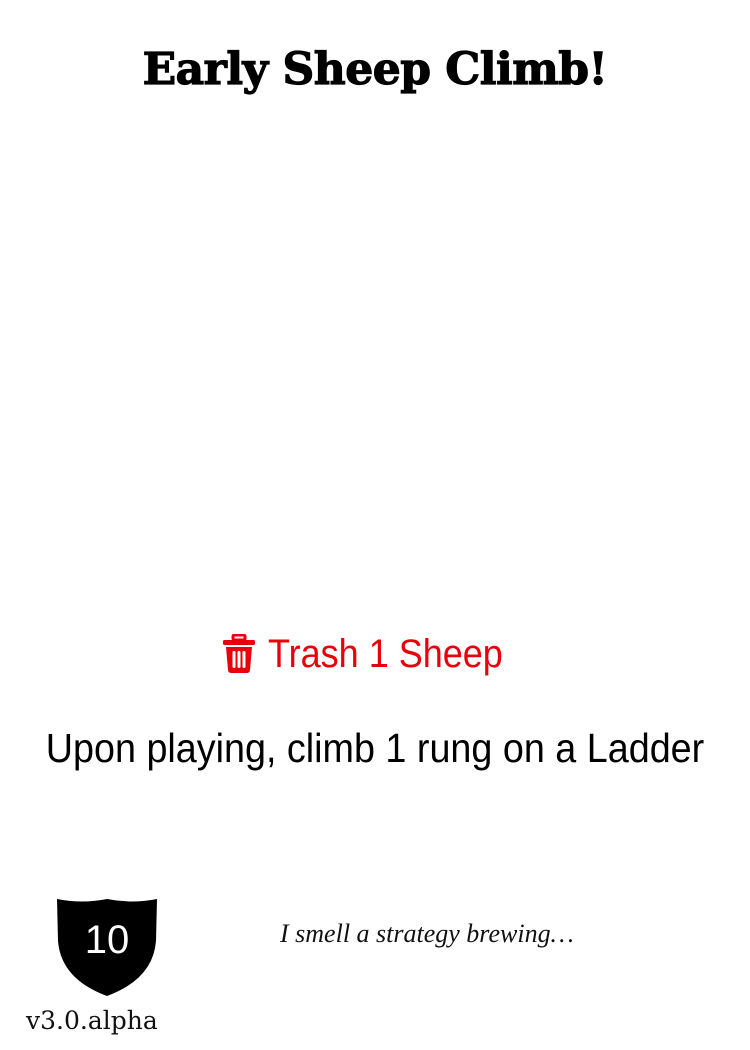 This screenshot has width=750, height=1050. I want to click on version-label: v3.0.alpha, so click(92, 1020).